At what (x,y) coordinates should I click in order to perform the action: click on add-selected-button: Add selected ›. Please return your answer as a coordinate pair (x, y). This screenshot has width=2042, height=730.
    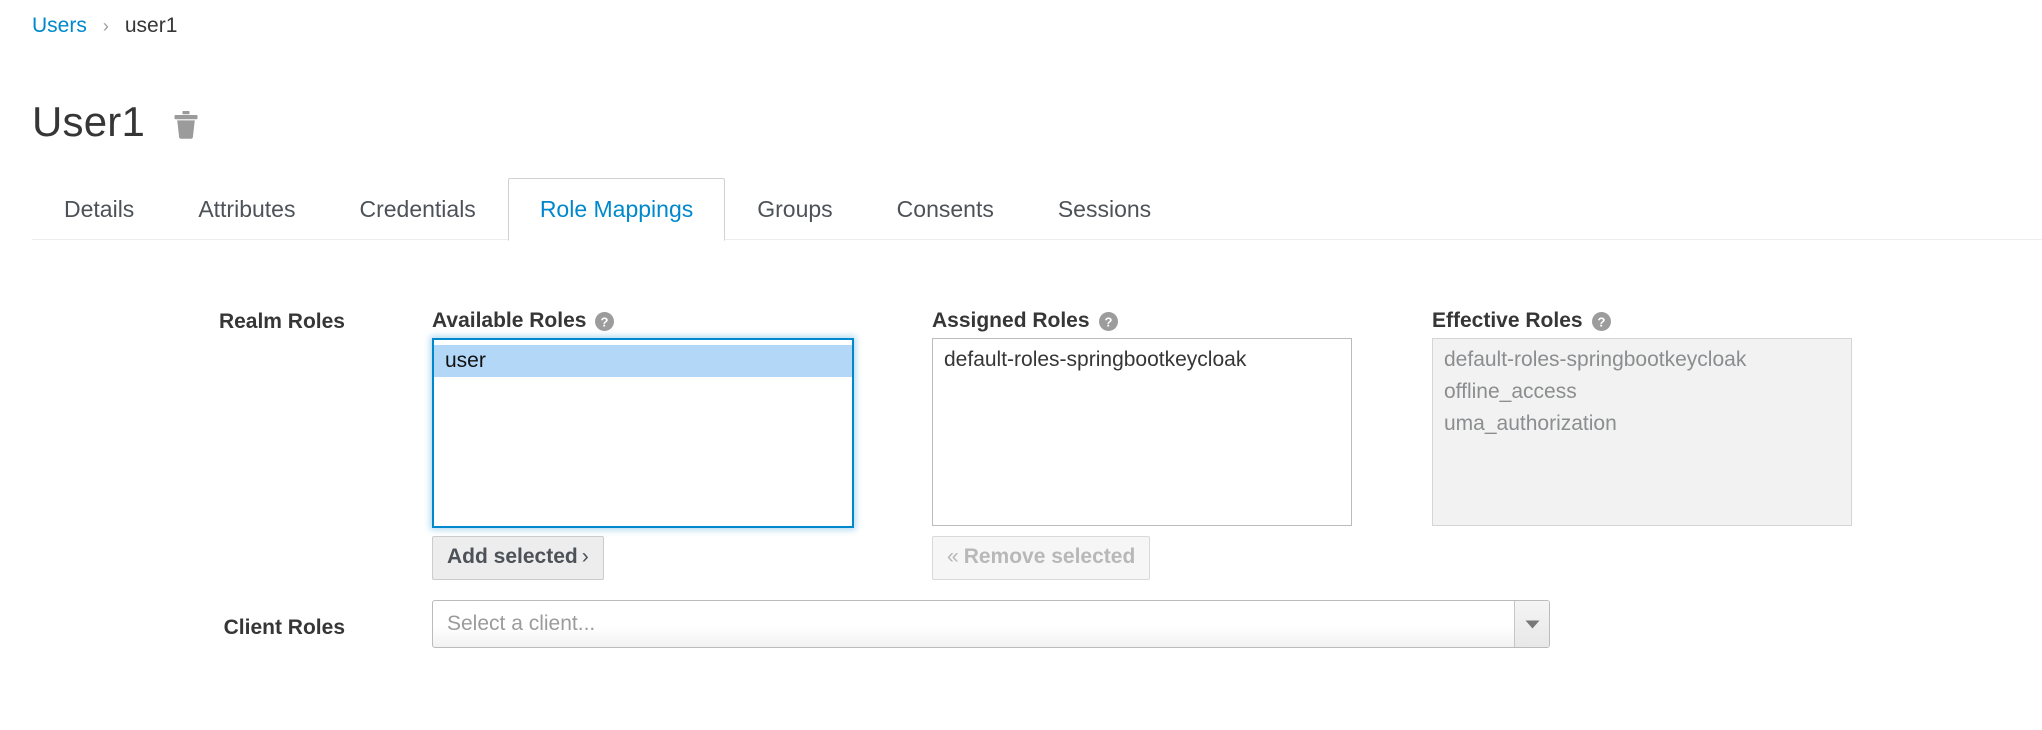
    Looking at the image, I should click on (518, 558).